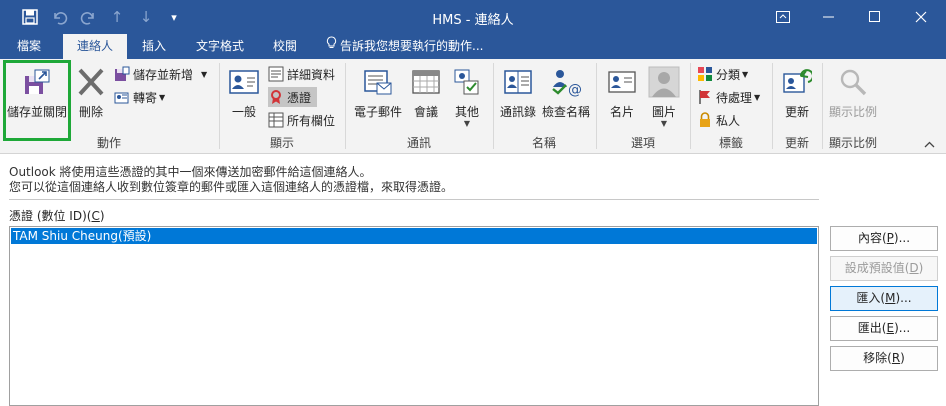 The image size is (946, 406). I want to click on forward-label: 轉寄, so click(145, 97).